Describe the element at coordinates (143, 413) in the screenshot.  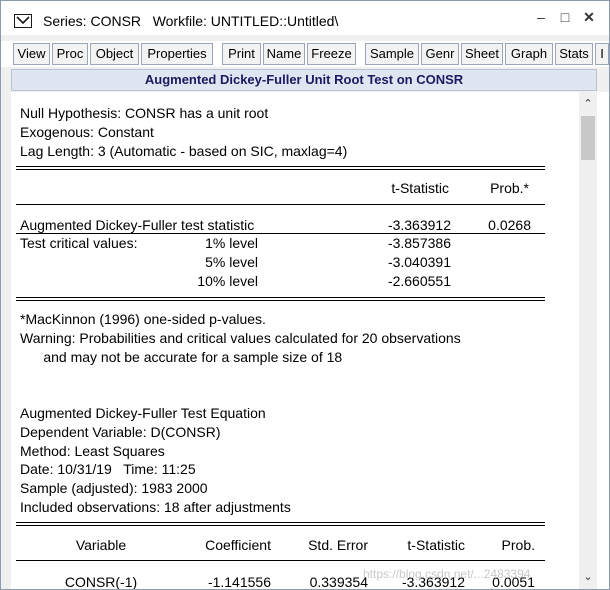
I see `equation-title: Augmented Dickey-Fuller Test Equation` at that location.